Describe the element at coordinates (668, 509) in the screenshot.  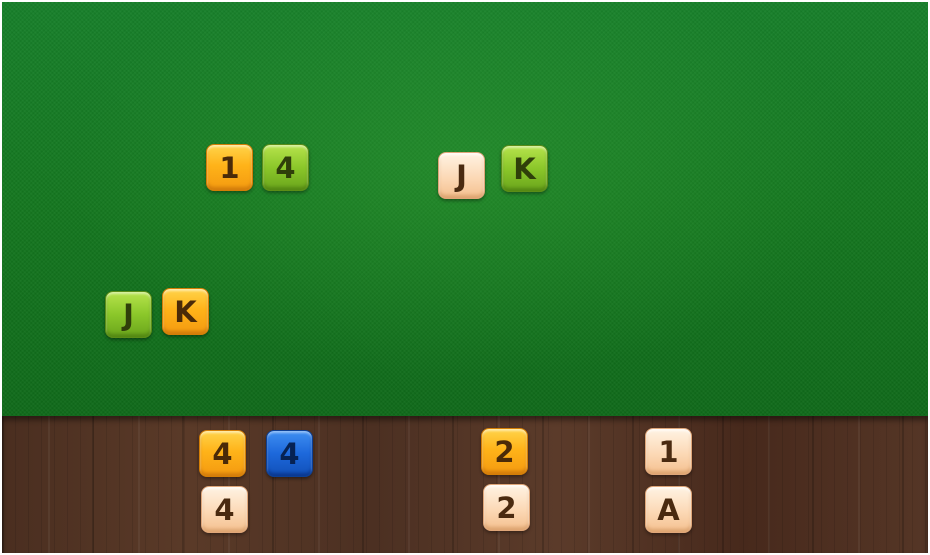
I see `rack-tile: A` at that location.